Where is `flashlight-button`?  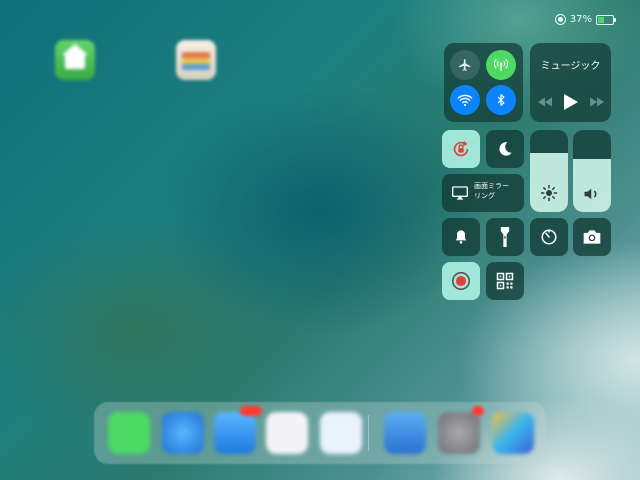
flashlight-button is located at coordinates (505, 237).